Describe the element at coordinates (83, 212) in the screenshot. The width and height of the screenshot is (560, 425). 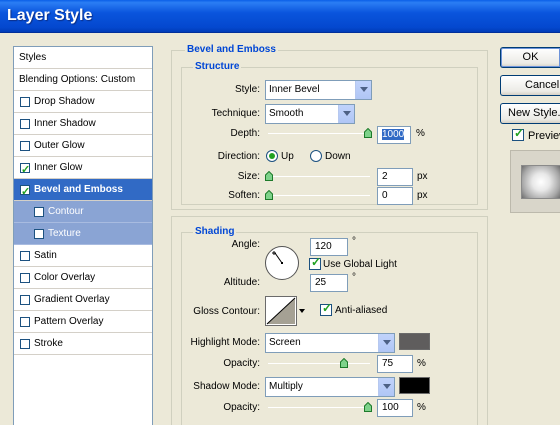
I see `style-item-contour: Contour` at that location.